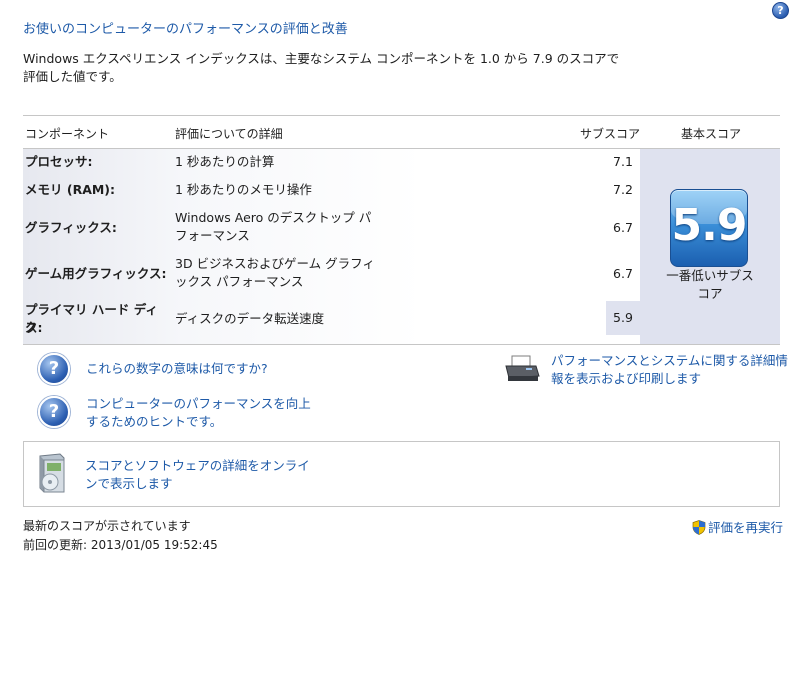 Image resolution: width=791 pixels, height=683 pixels. What do you see at coordinates (522, 369) in the screenshot?
I see `printer-icon` at bounding box center [522, 369].